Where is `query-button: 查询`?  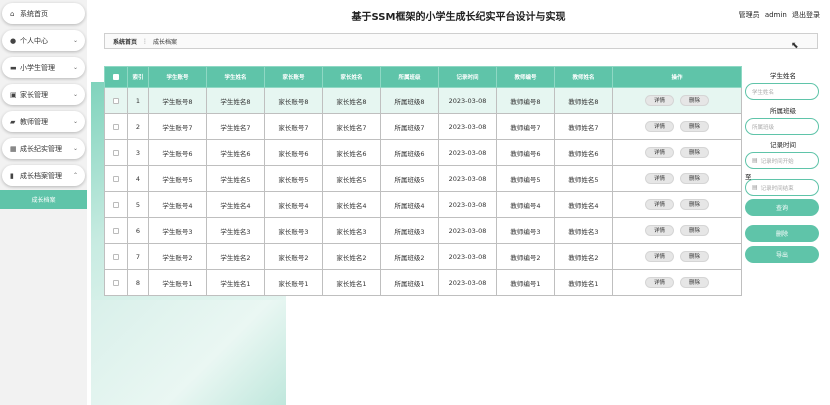
query-button: 查询 is located at coordinates (782, 207).